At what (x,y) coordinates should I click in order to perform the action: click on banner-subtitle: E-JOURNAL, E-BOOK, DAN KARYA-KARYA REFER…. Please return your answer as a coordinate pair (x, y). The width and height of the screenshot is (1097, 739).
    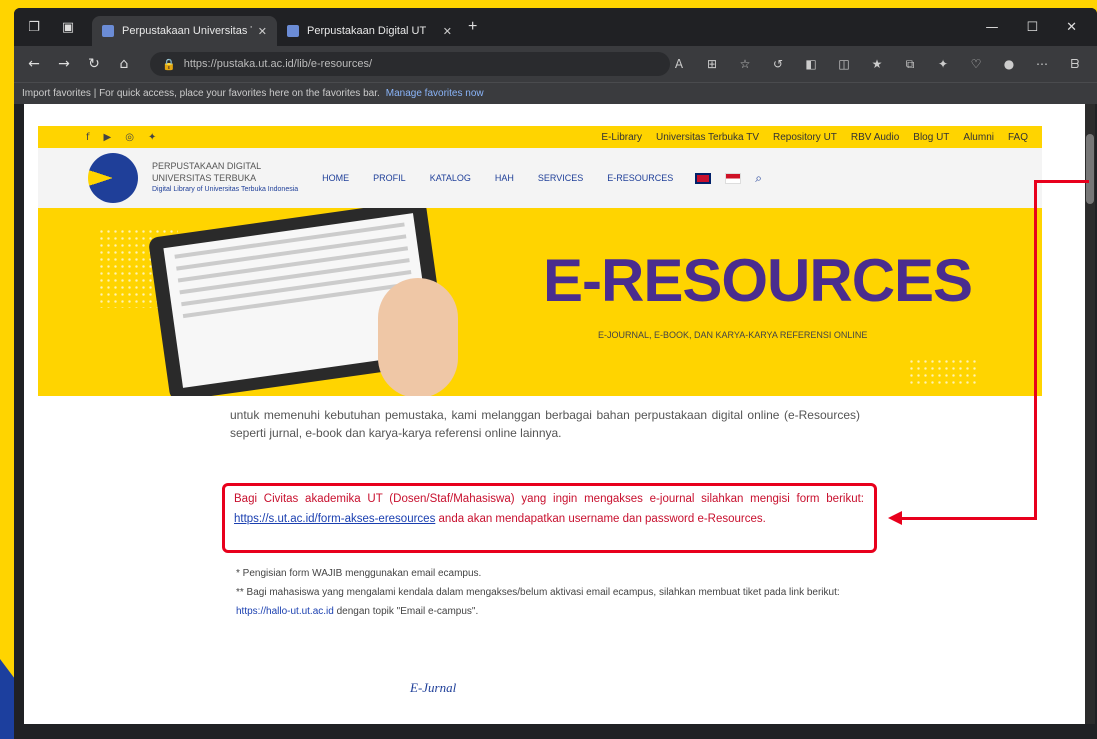
    Looking at the image, I should click on (733, 335).